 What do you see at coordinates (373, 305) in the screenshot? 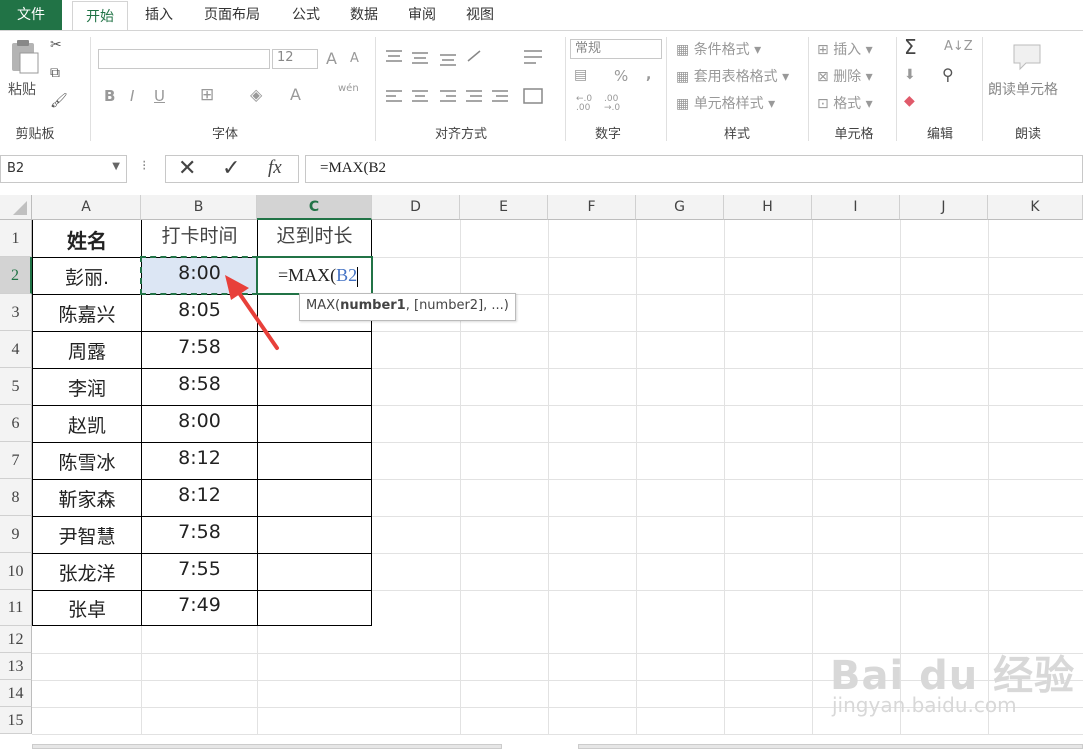
I see `tooltip-arg1: number1` at bounding box center [373, 305].